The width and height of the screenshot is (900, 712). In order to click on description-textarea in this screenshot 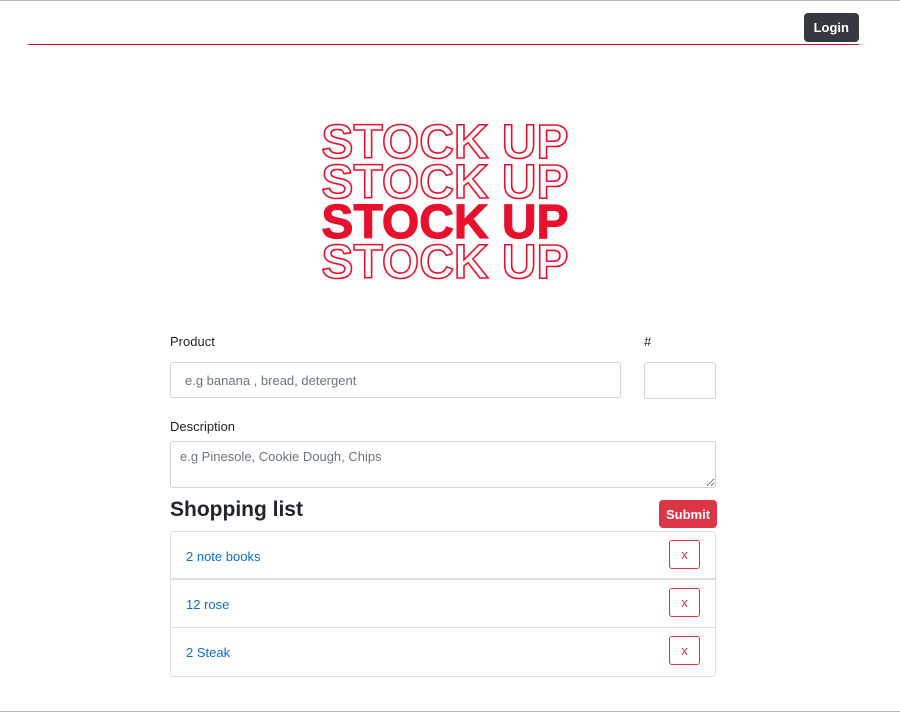, I will do `click(443, 464)`.